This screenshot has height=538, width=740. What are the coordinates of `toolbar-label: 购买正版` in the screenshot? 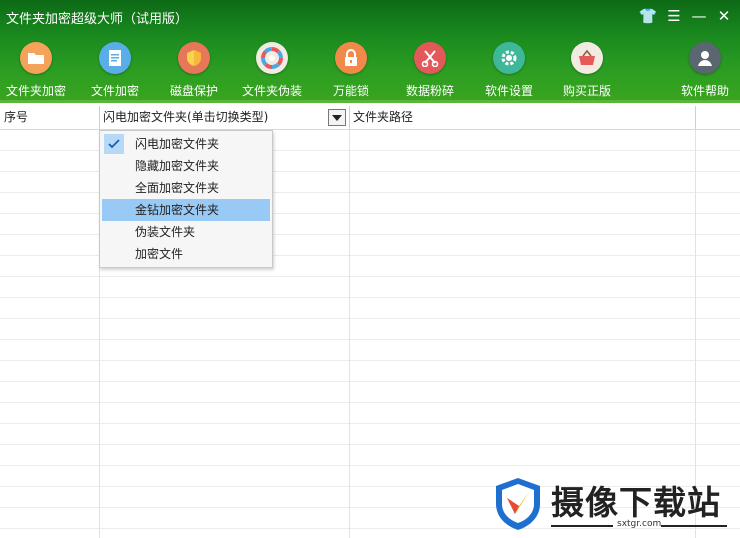 It's located at (586, 91).